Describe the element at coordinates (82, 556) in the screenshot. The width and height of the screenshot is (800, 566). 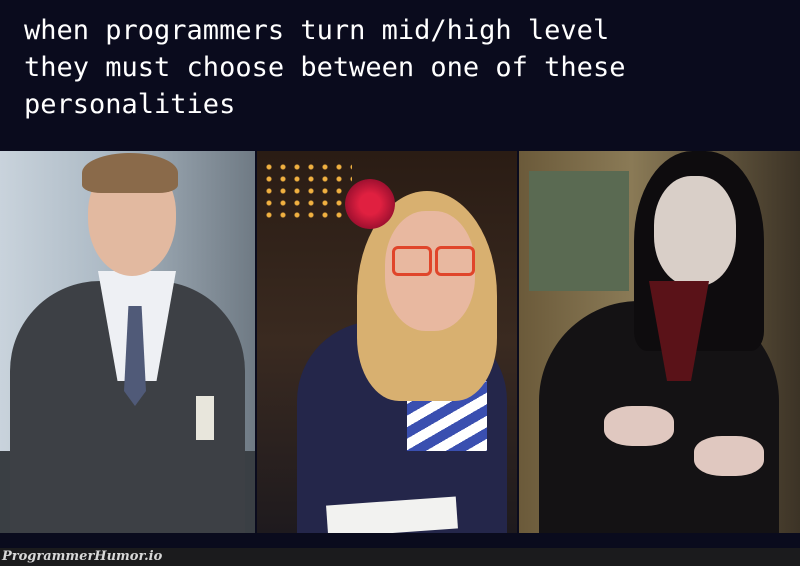
I see `watermark-text: ProgrammerHumor.io` at that location.